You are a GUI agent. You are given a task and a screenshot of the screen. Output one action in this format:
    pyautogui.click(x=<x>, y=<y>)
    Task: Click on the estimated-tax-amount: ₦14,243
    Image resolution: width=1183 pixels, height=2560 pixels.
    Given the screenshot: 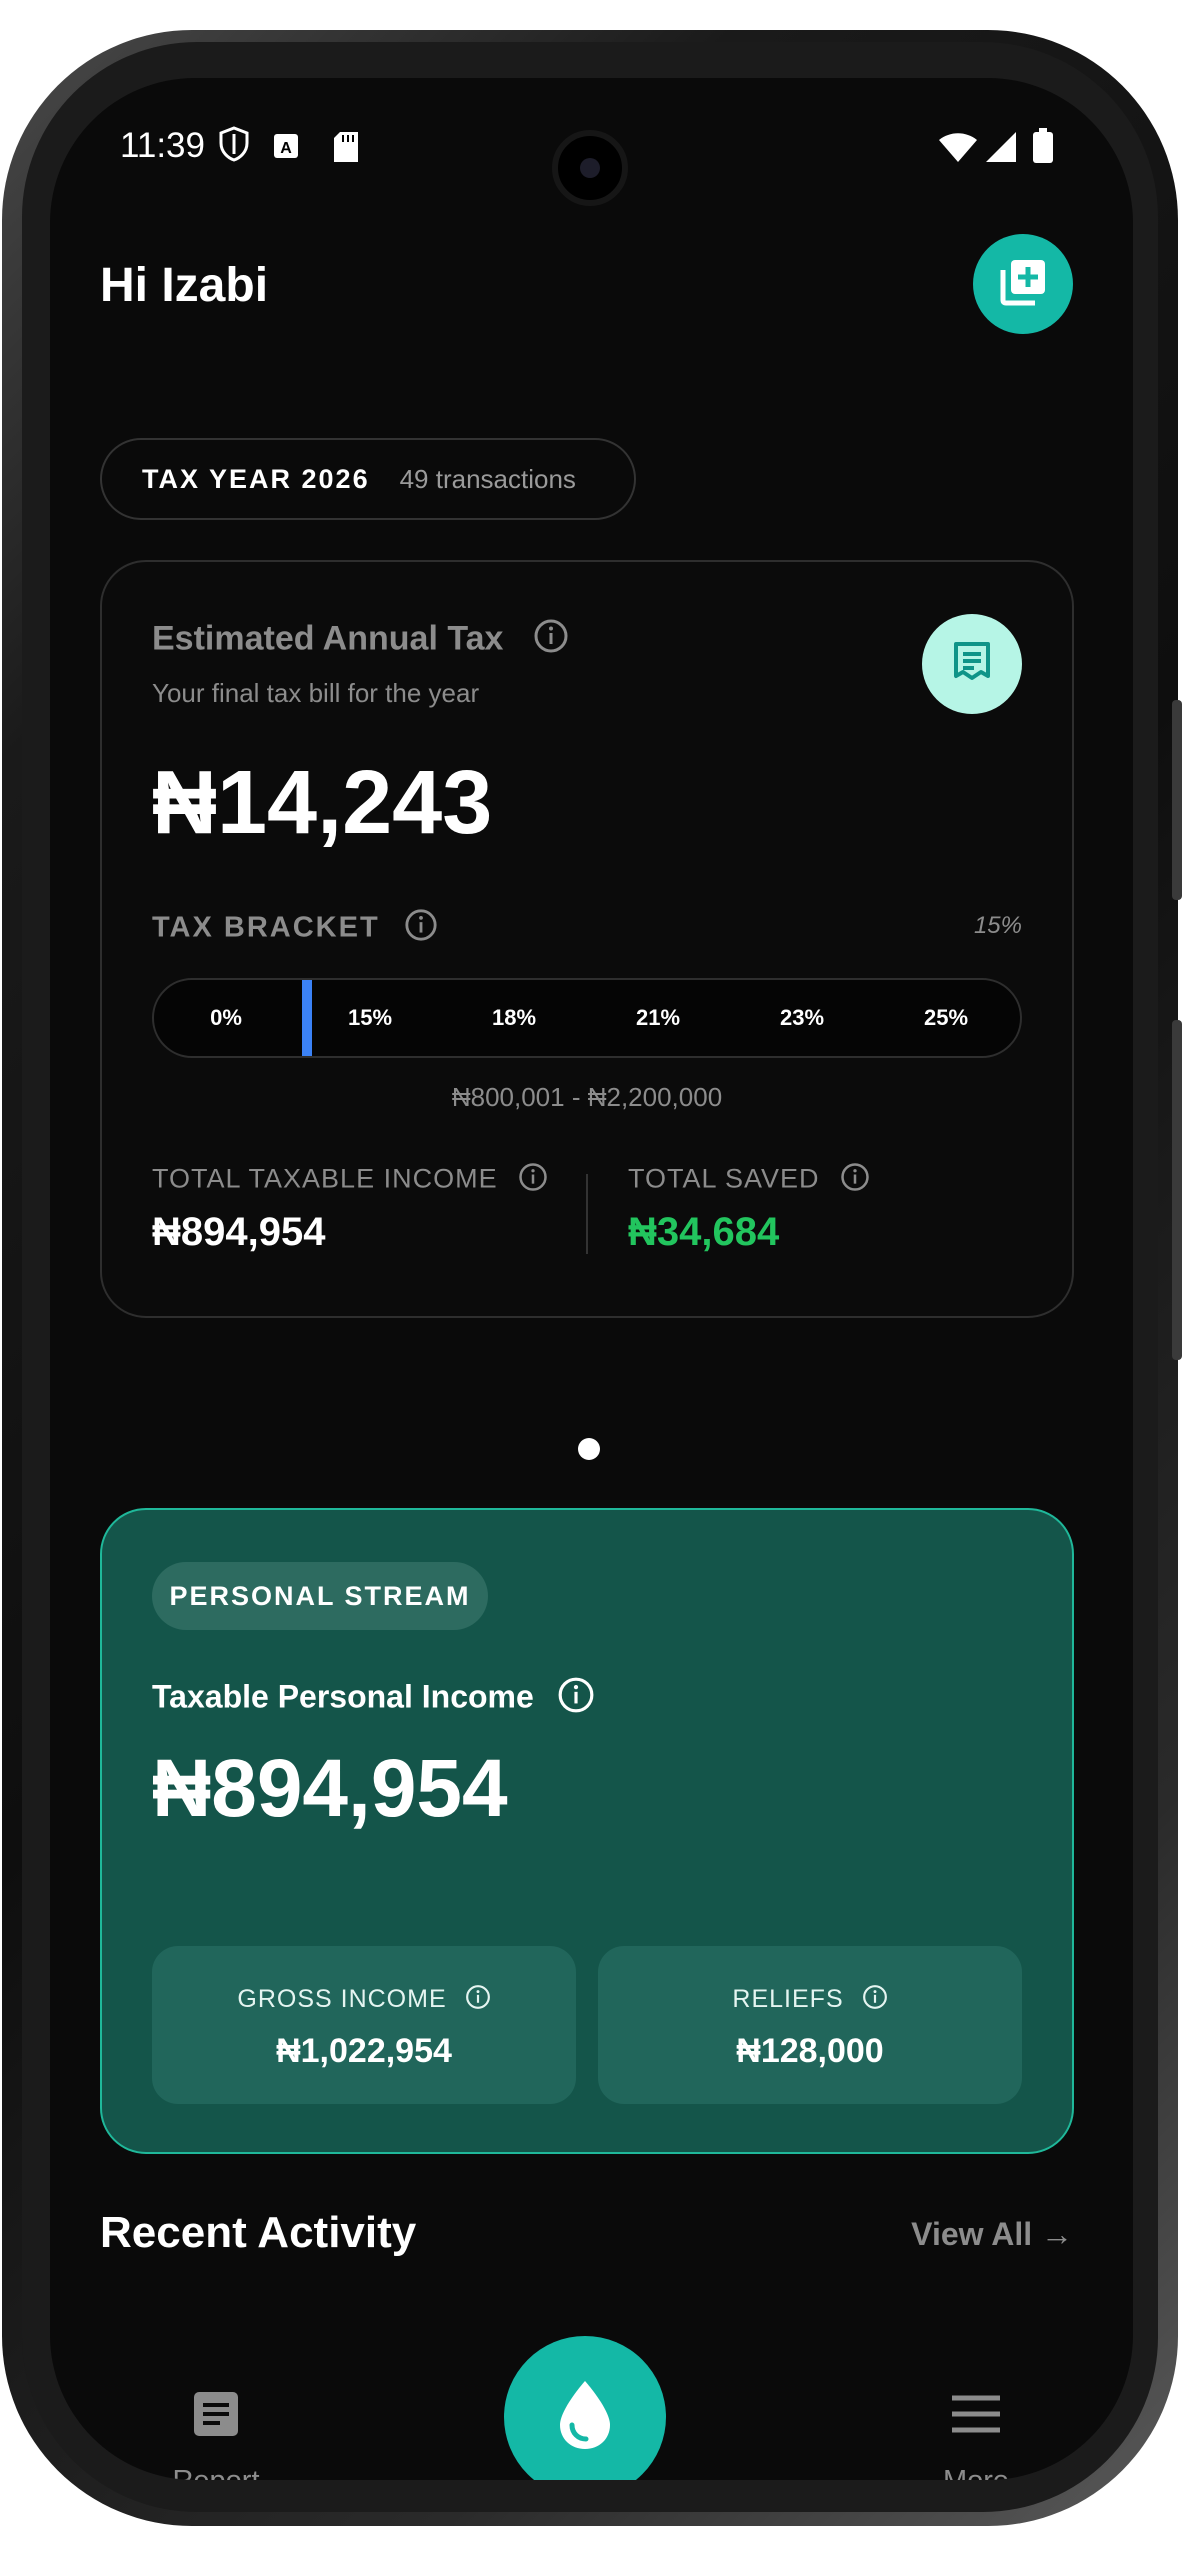 What is the action you would take?
    pyautogui.click(x=322, y=803)
    